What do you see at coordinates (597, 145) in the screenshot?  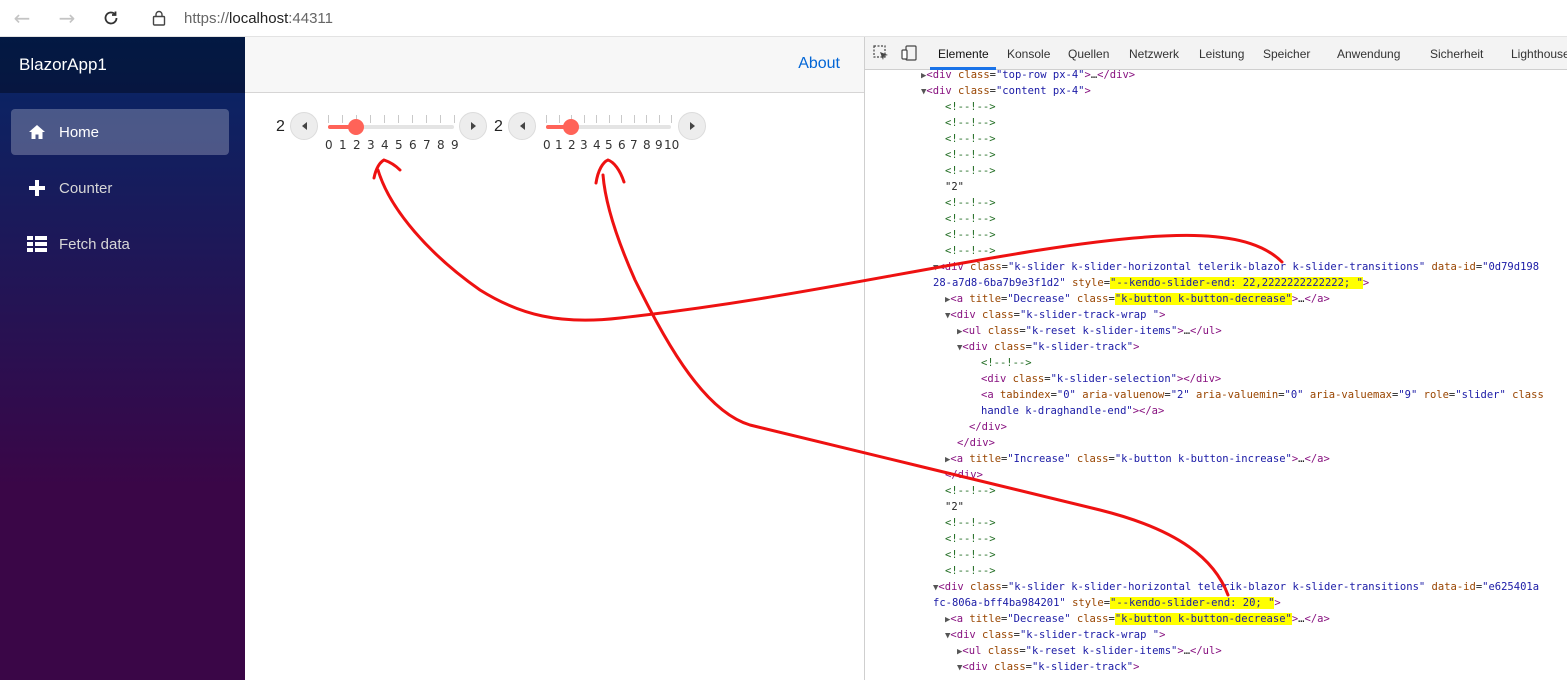 I see `slider-tick-label: 4` at bounding box center [597, 145].